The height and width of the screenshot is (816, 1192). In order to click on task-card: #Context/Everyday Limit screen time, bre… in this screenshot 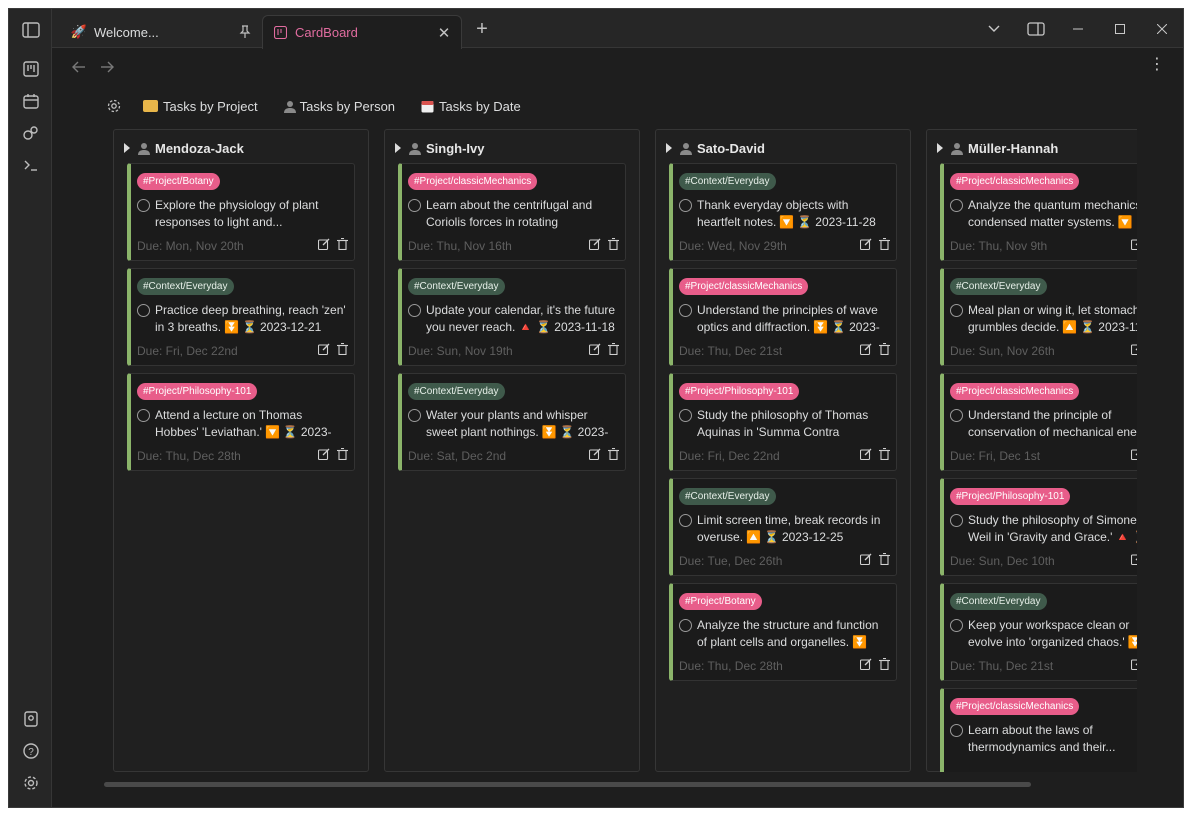, I will do `click(783, 527)`.